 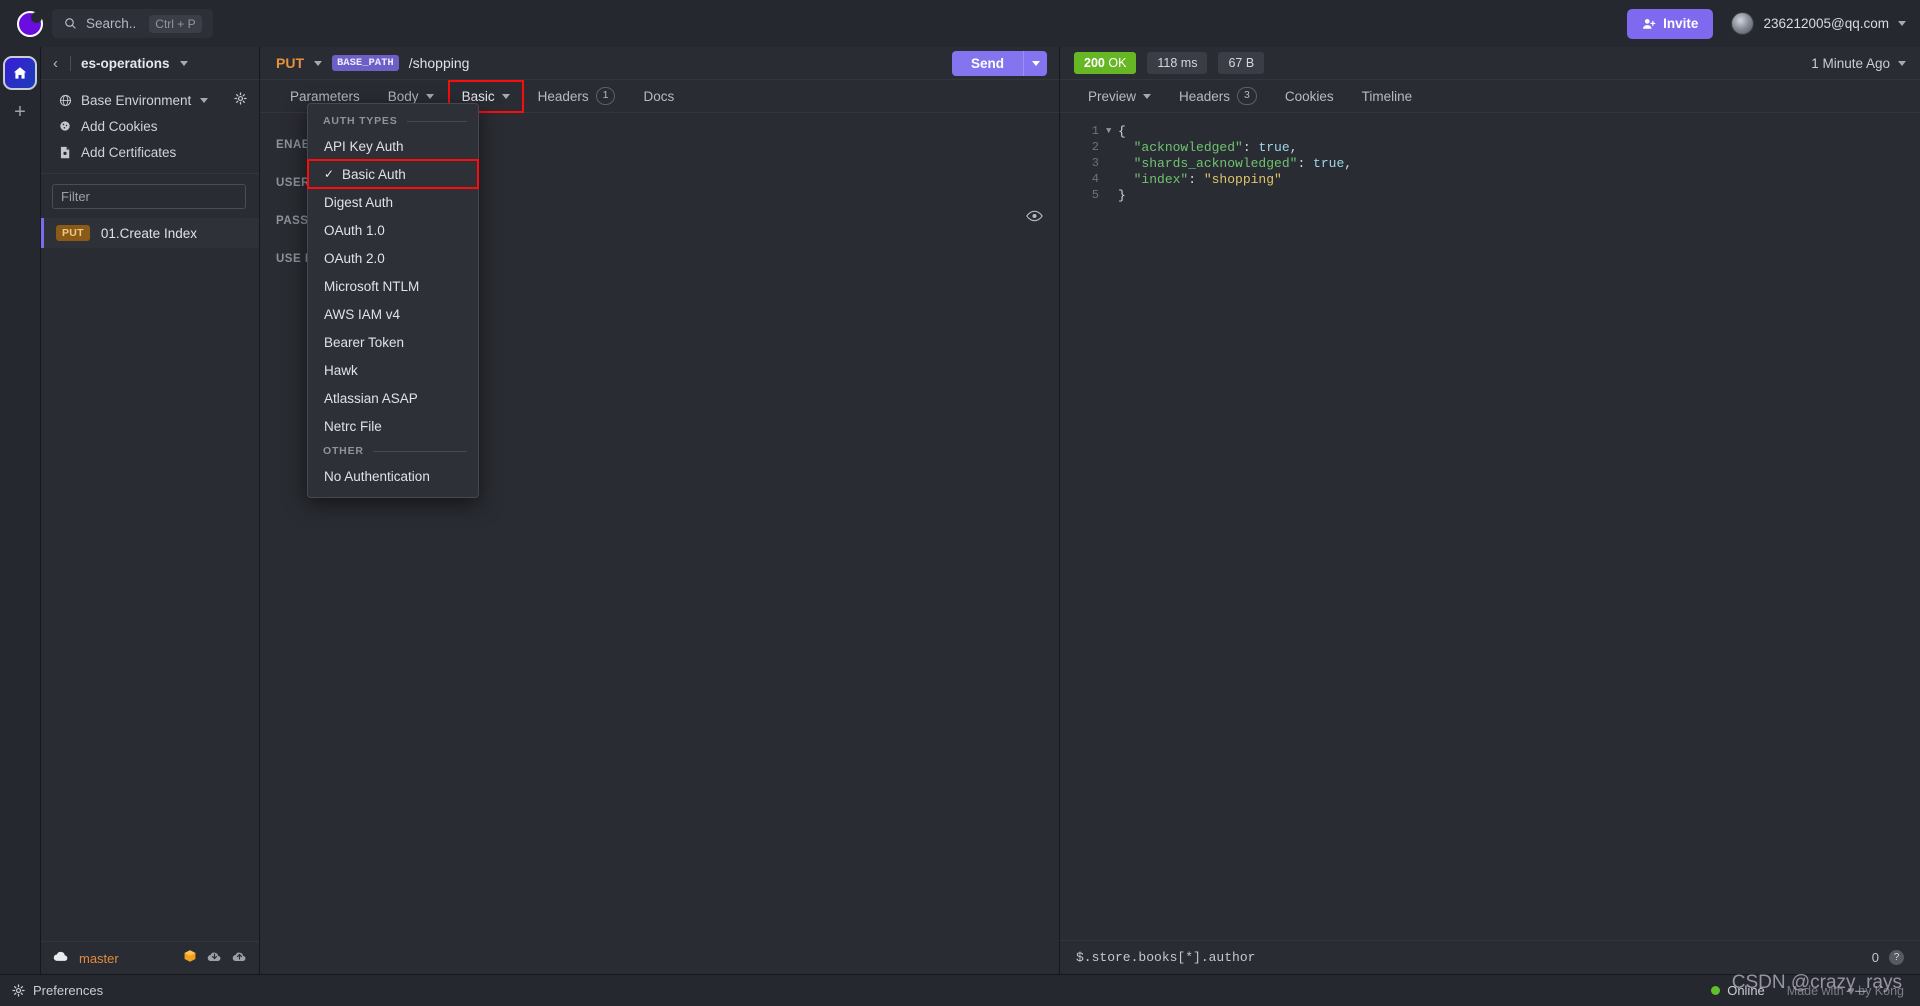 I want to click on tab-headers: Headers 1, so click(x=577, y=96).